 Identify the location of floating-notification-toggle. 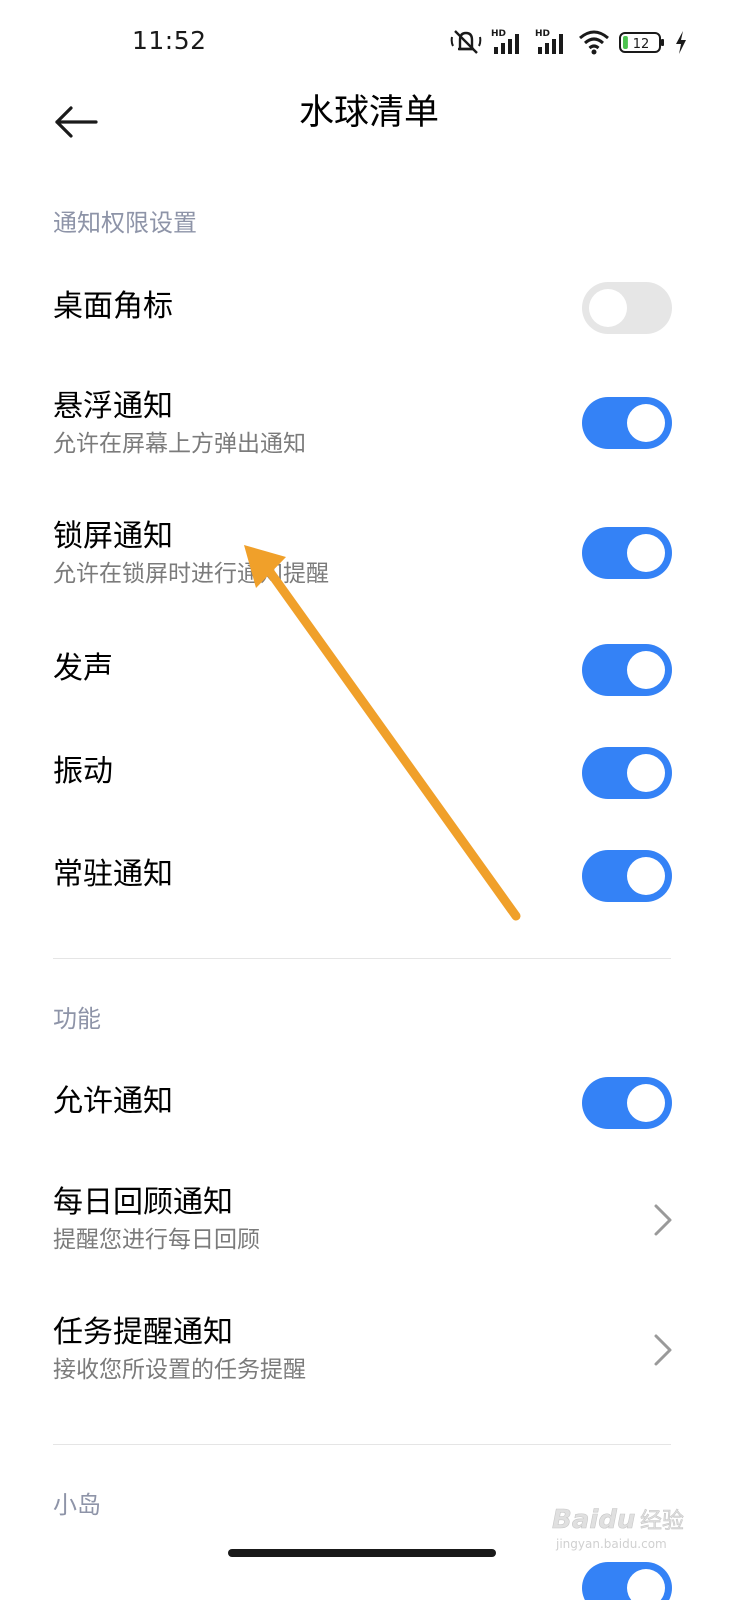
(627, 423).